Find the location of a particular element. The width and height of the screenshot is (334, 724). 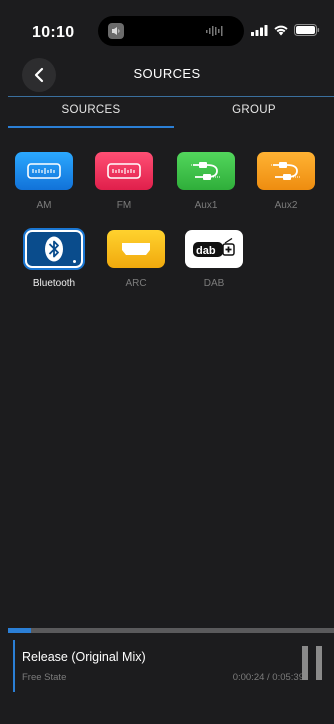

page-title: SOURCES is located at coordinates (167, 73).